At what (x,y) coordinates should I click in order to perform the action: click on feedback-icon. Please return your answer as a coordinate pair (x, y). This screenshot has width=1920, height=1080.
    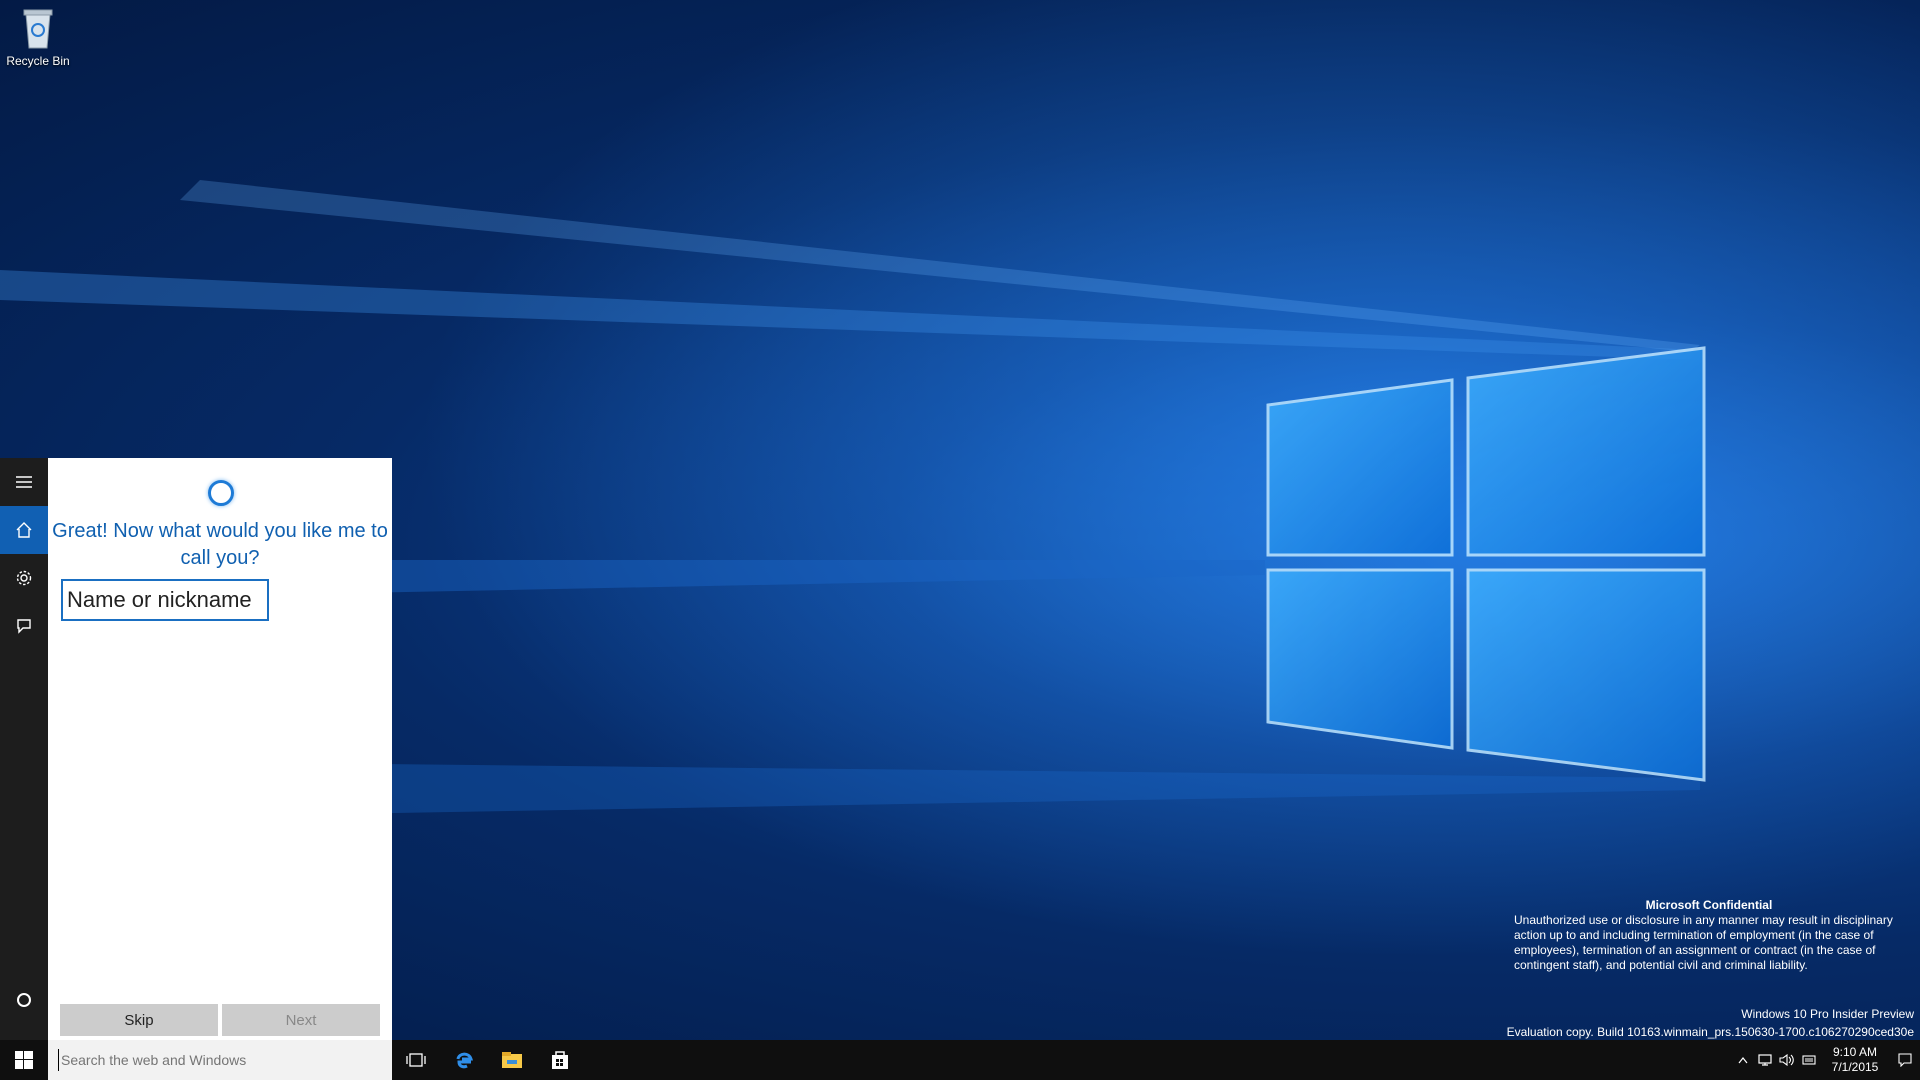
    Looking at the image, I should click on (24, 626).